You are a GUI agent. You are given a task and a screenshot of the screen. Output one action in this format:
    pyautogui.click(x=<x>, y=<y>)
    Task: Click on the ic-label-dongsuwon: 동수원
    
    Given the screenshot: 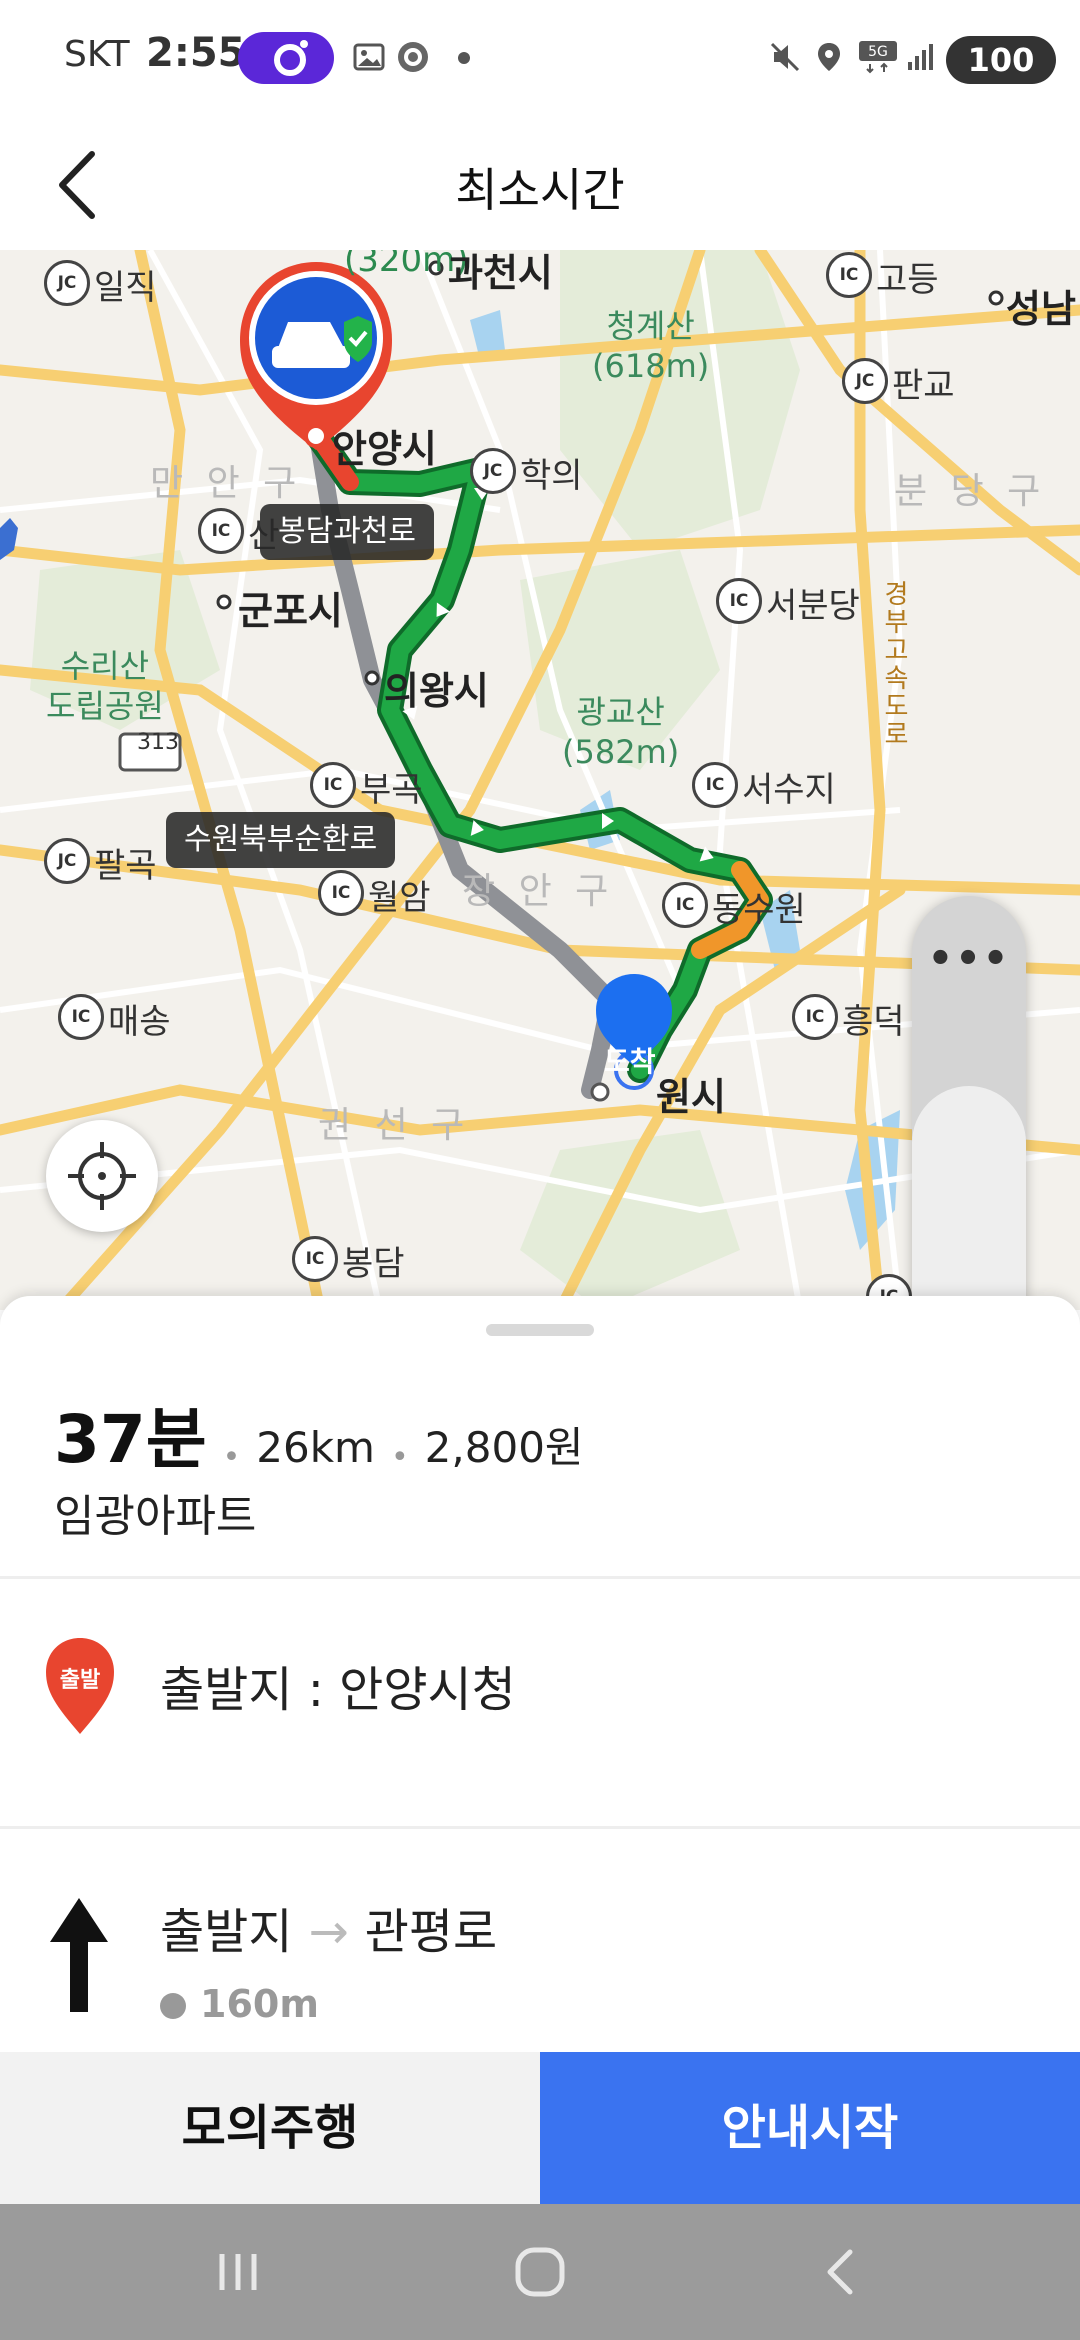 What is the action you would take?
    pyautogui.click(x=759, y=910)
    